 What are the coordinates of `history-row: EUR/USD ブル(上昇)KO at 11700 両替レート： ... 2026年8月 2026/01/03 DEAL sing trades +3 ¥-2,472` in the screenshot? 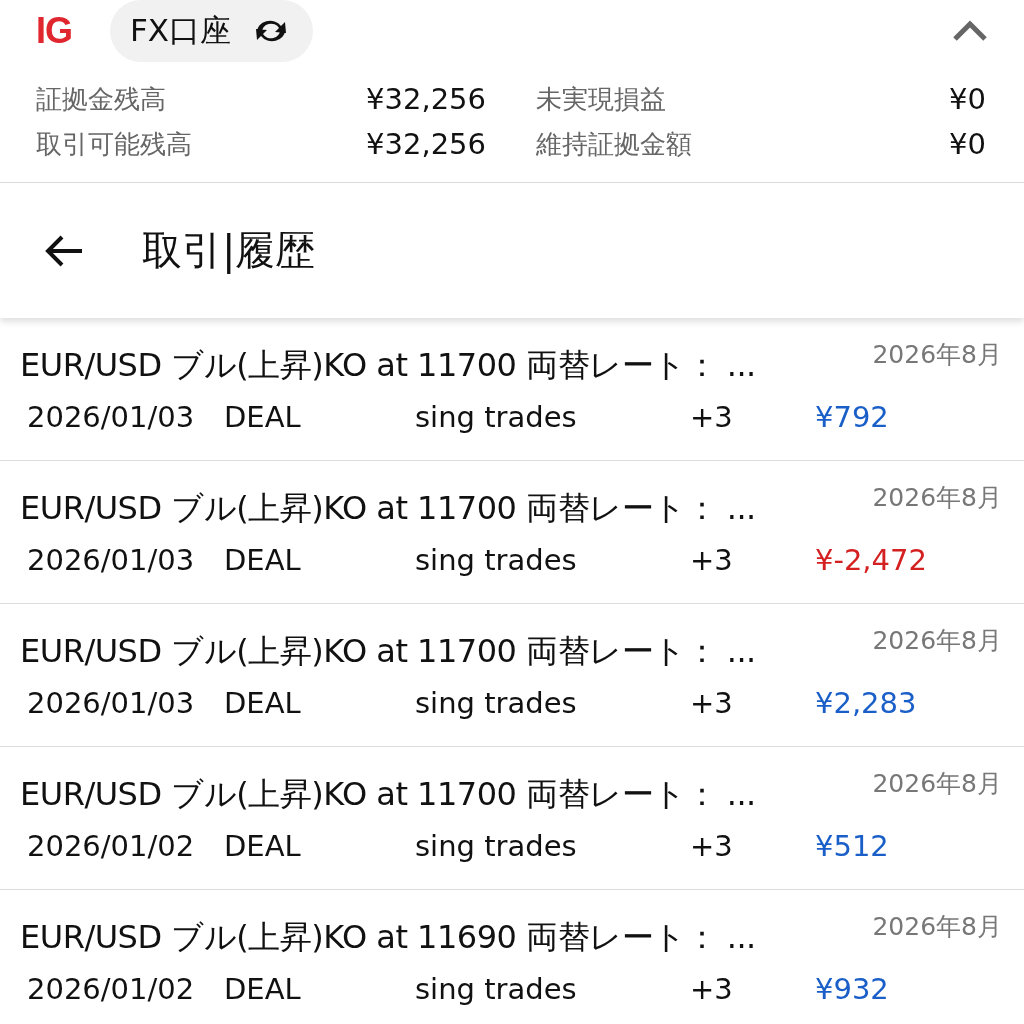 It's located at (512, 532).